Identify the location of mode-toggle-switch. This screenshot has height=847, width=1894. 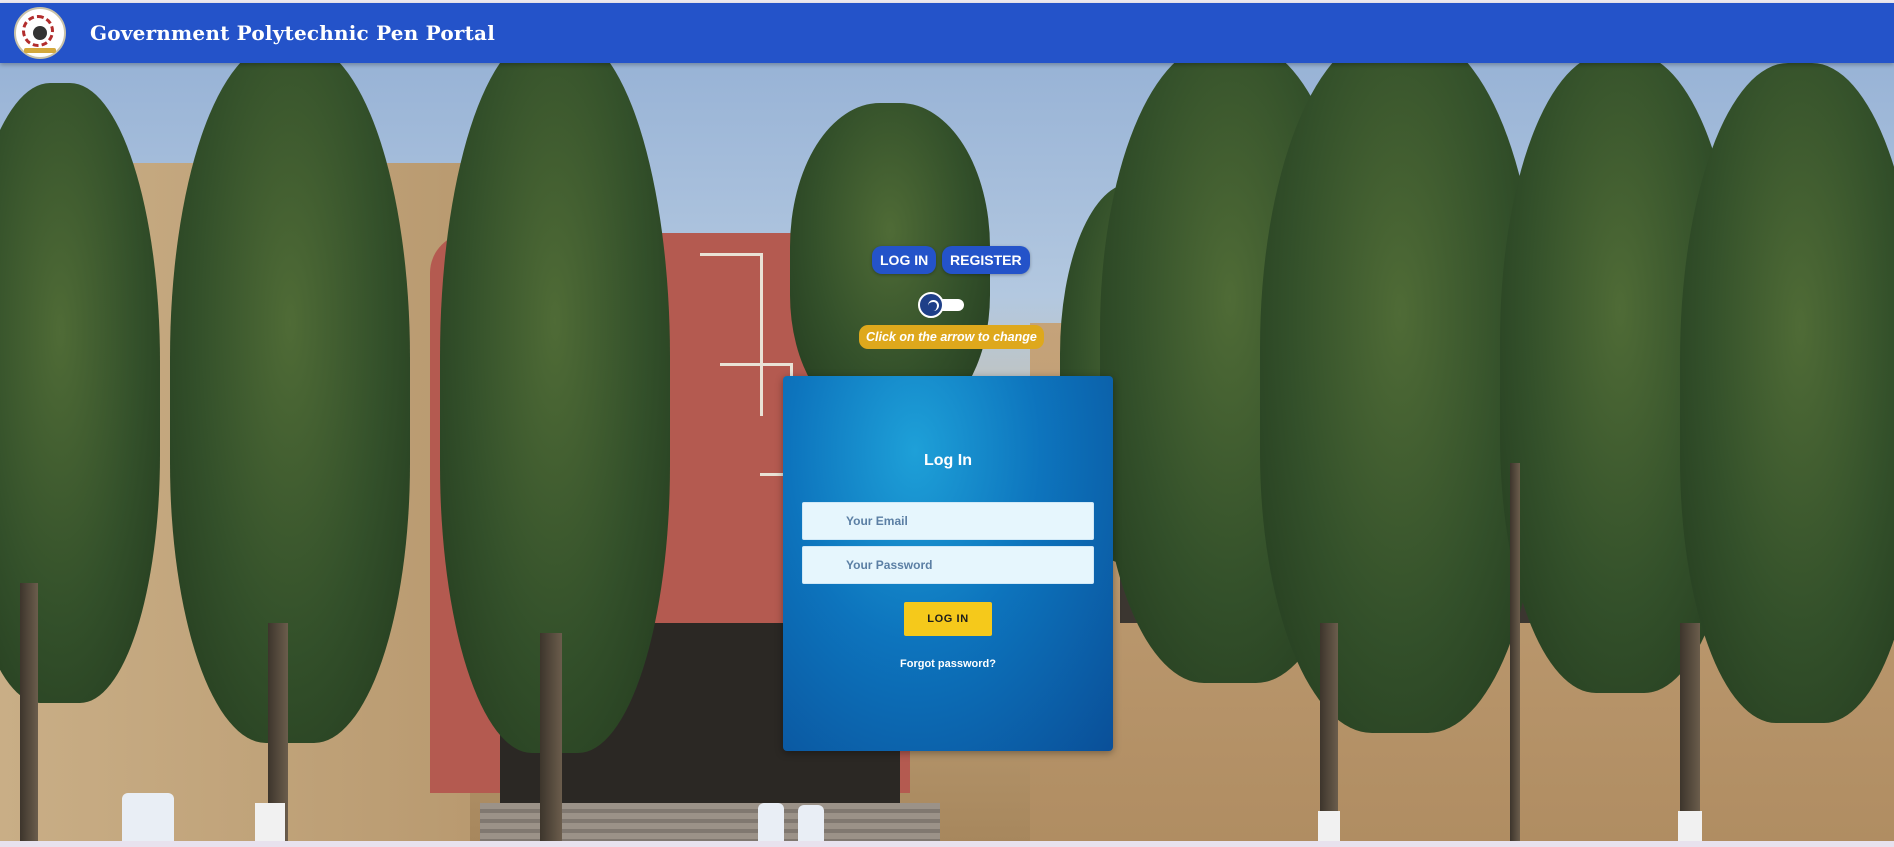
(943, 305).